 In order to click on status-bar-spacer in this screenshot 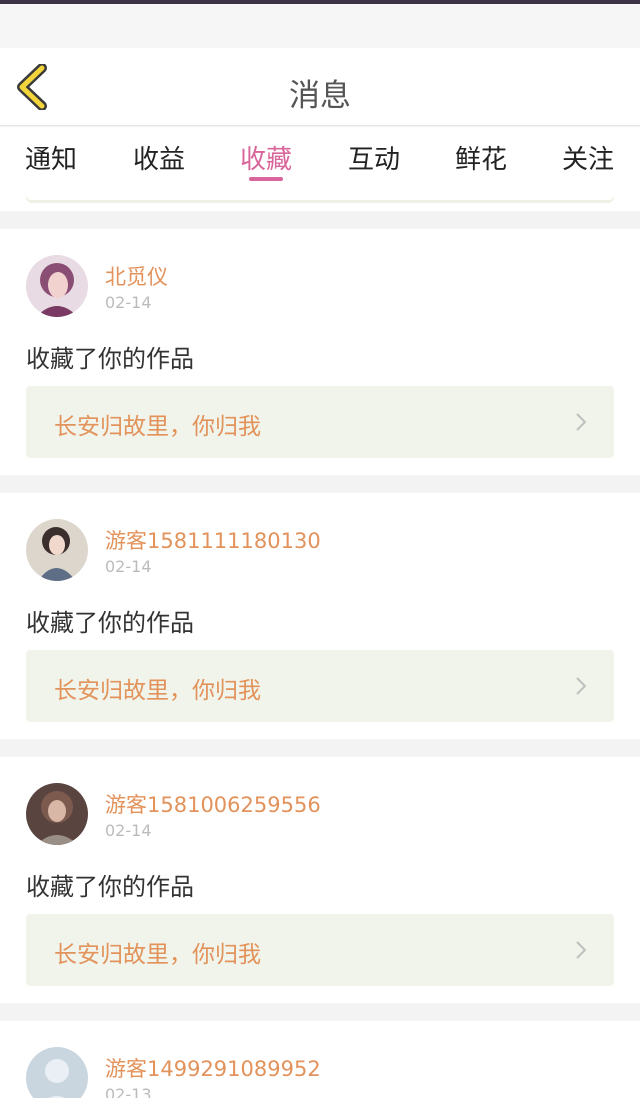, I will do `click(320, 26)`.